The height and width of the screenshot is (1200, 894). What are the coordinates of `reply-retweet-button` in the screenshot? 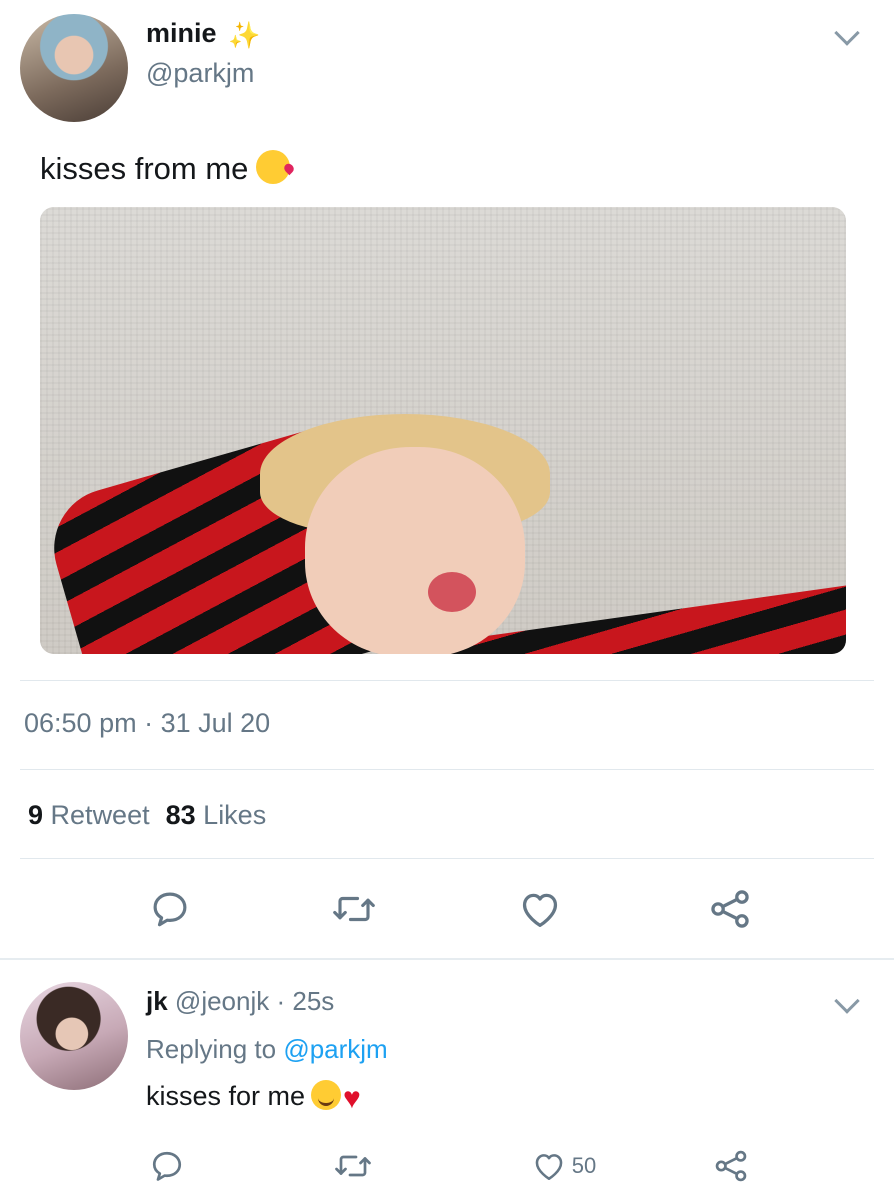 It's located at (353, 1166).